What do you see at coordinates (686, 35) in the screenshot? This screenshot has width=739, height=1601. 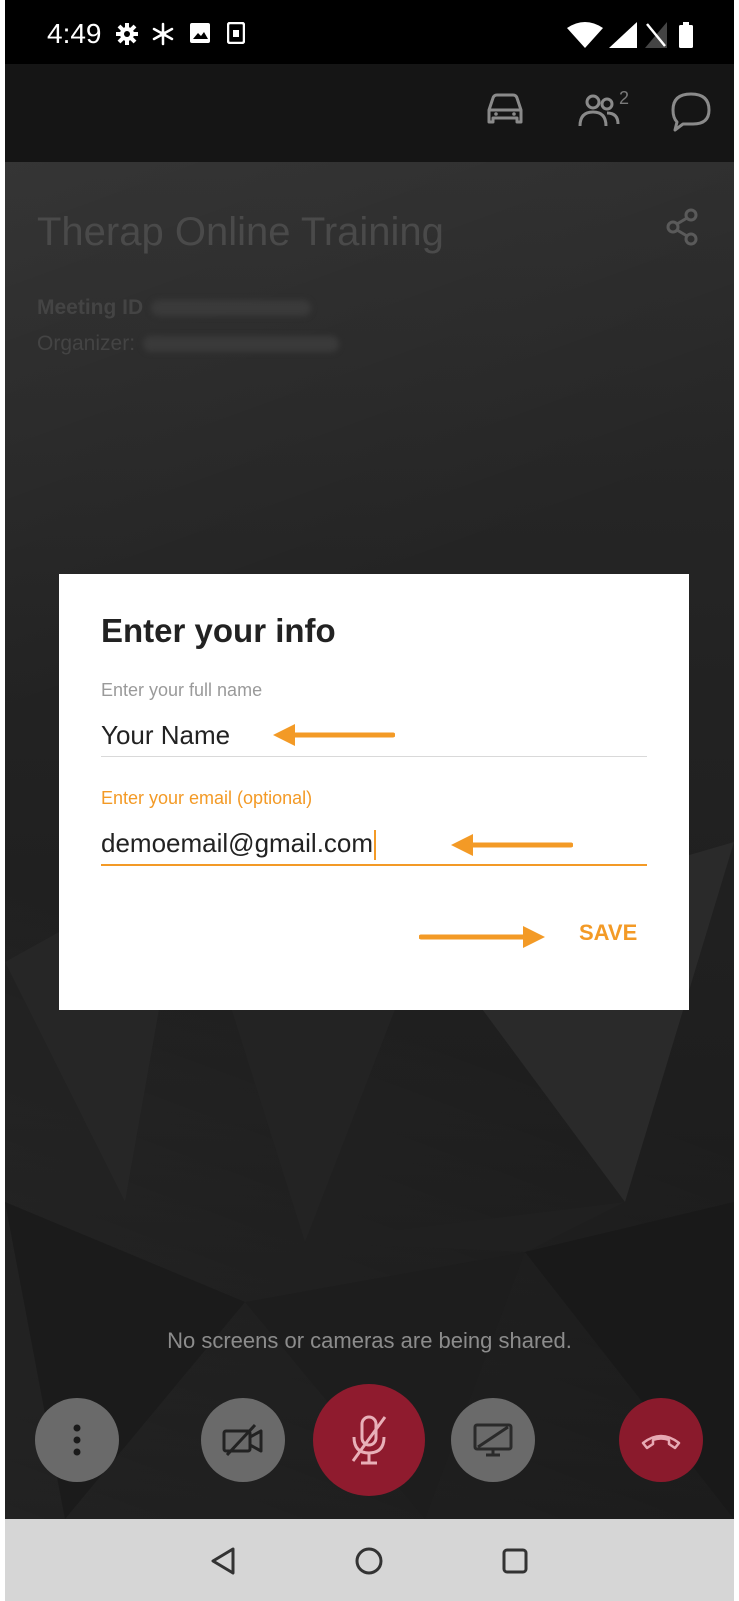 I see `battery-icon` at bounding box center [686, 35].